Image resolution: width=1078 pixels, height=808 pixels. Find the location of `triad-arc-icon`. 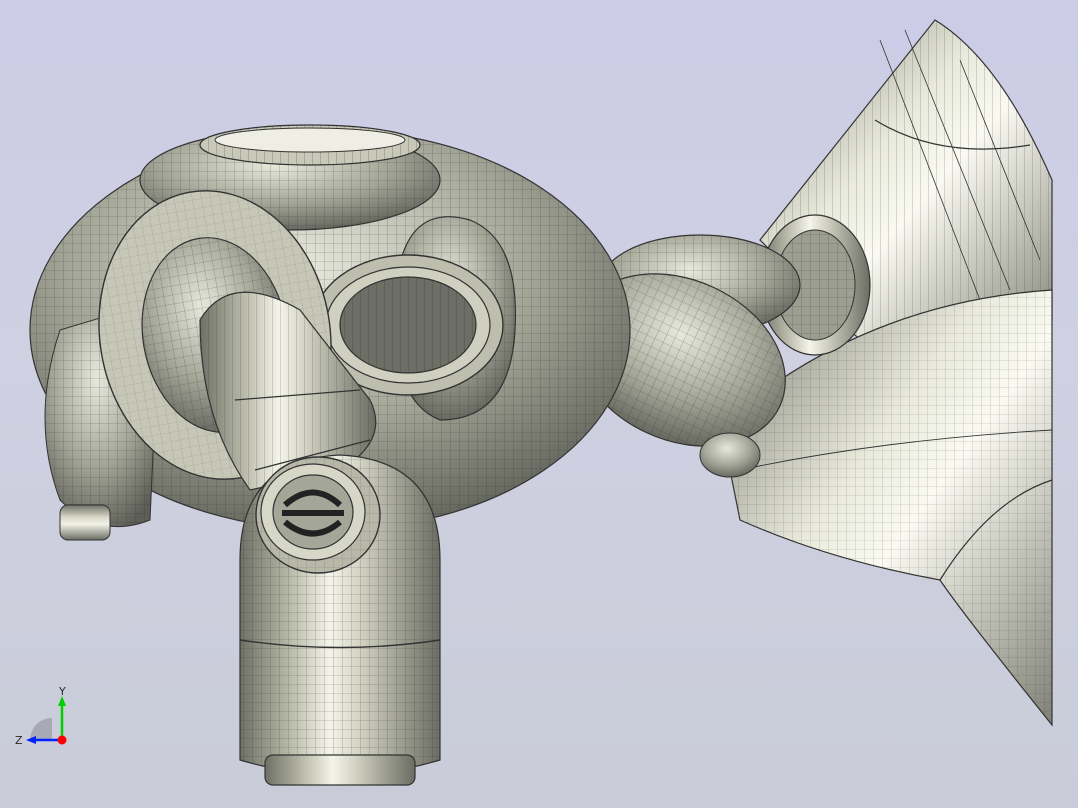

triad-arc-icon is located at coordinates (41, 729).